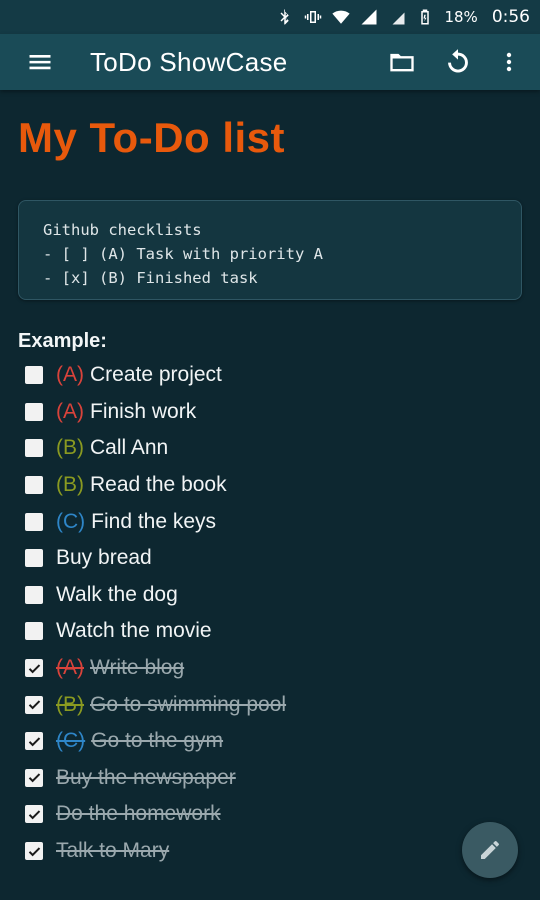 The width and height of the screenshot is (540, 900). I want to click on more-vert-icon, so click(509, 62).